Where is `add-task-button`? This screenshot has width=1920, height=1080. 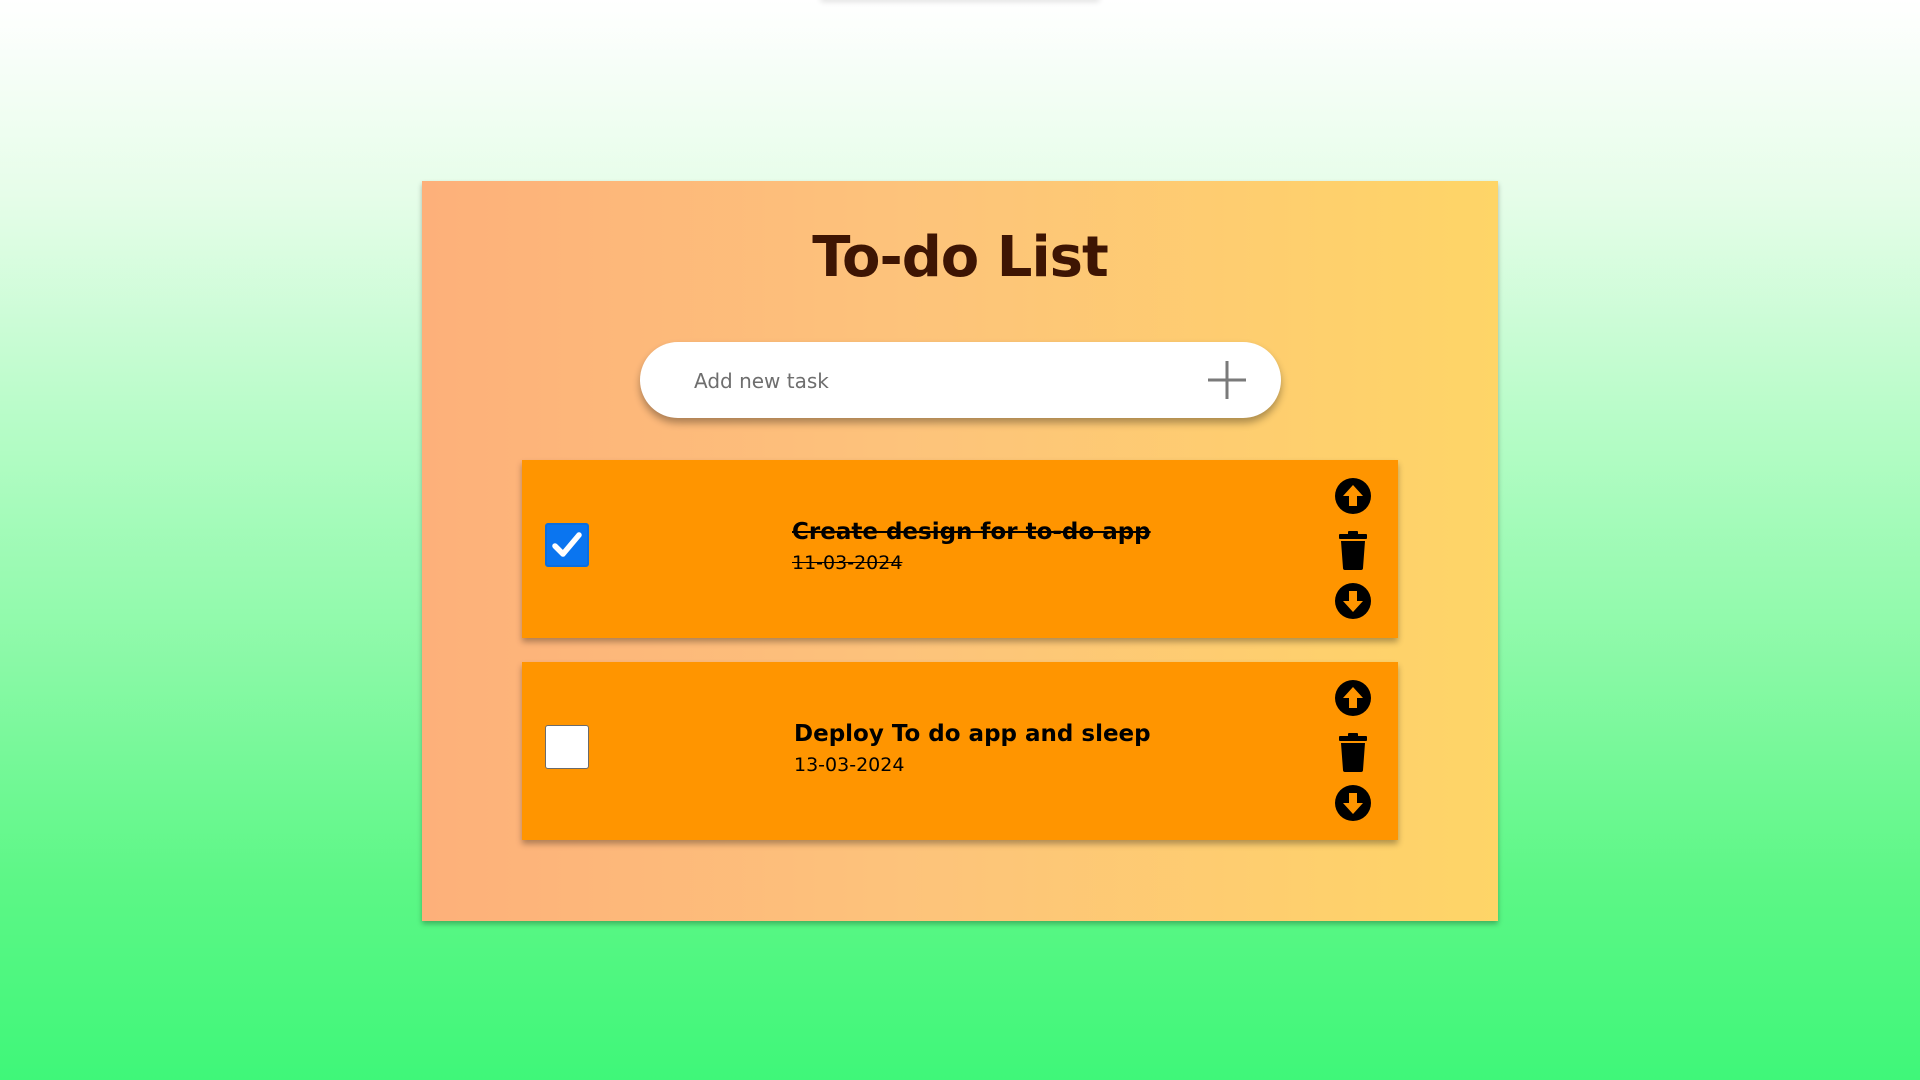
add-task-button is located at coordinates (1227, 380).